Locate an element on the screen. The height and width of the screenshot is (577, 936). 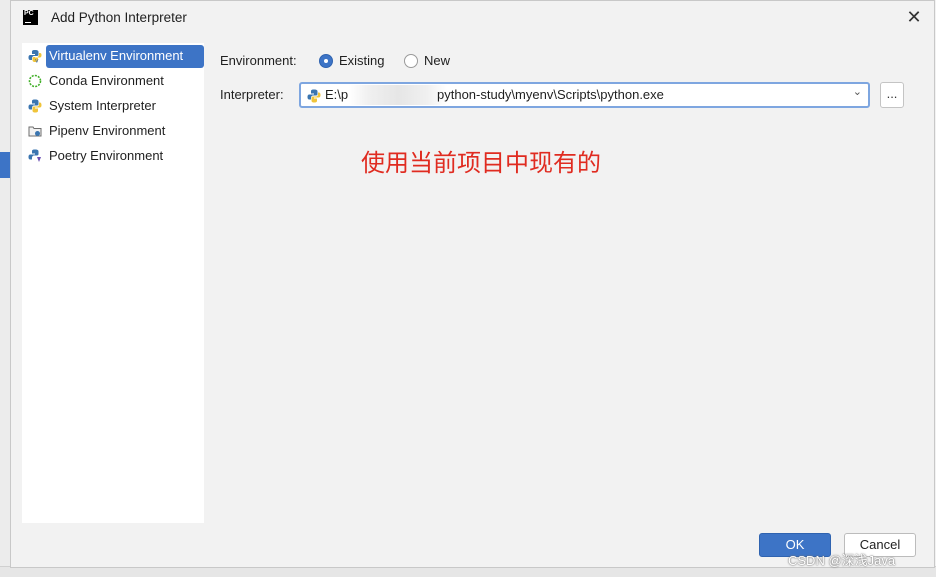
environment-label: Environment: is located at coordinates (258, 60).